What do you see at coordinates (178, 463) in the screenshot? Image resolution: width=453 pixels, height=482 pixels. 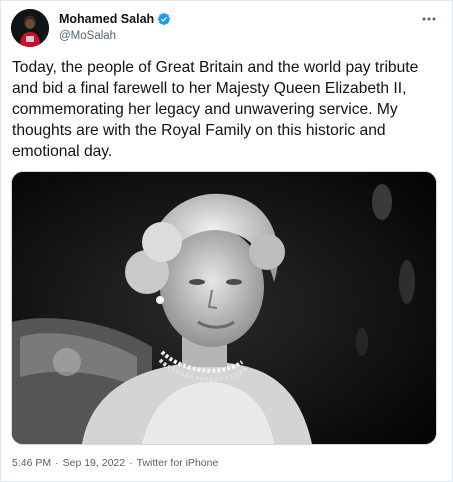 I see `tweet-source: Twitter for iPhone` at bounding box center [178, 463].